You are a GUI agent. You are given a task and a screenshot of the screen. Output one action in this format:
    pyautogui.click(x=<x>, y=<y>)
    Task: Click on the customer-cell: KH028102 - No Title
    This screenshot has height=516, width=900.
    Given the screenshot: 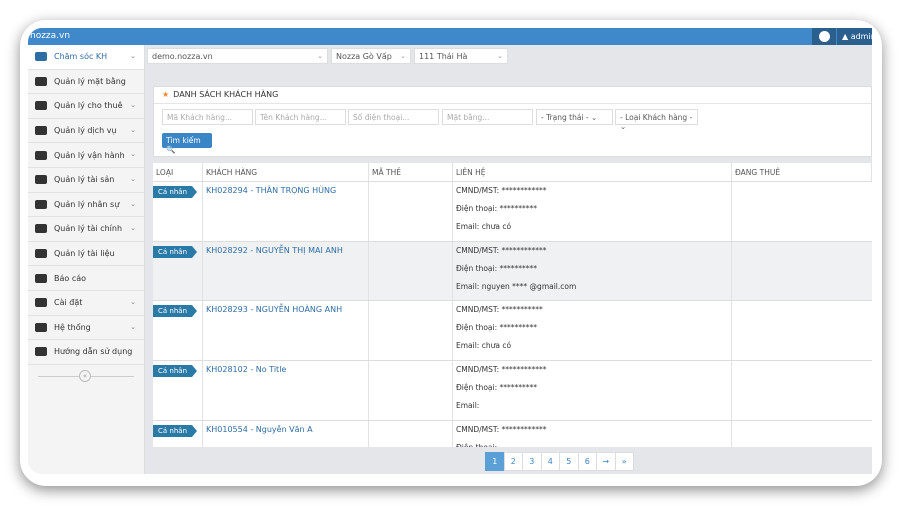 What is the action you would take?
    pyautogui.click(x=286, y=390)
    